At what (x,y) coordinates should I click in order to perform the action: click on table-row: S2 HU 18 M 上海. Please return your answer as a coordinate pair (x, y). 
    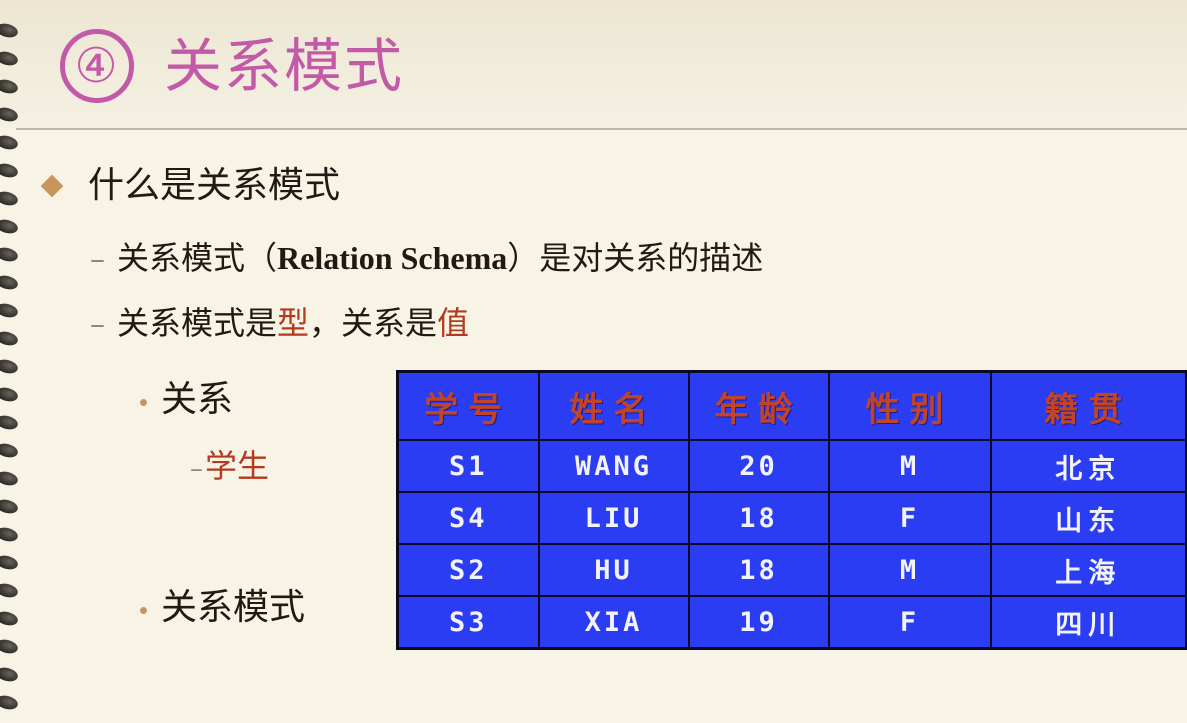
    Looking at the image, I should click on (791, 570).